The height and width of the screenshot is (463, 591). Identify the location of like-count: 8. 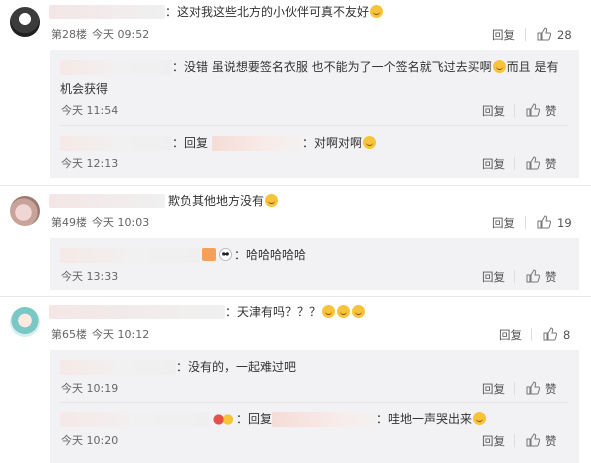
(567, 335).